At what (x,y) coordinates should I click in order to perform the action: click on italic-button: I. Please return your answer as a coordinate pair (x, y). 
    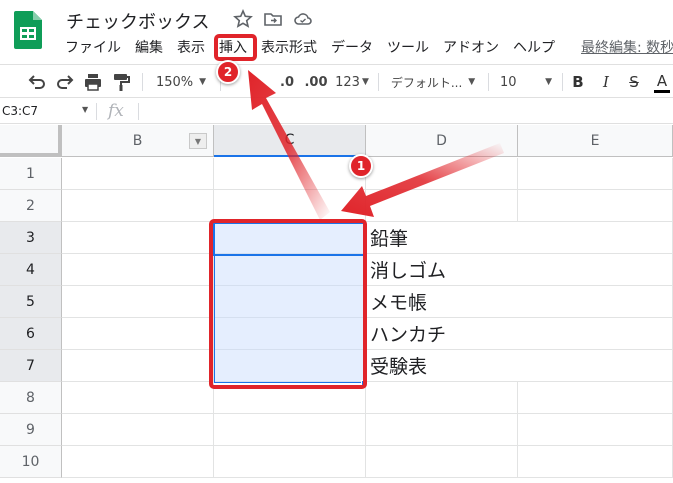
    Looking at the image, I should click on (606, 82).